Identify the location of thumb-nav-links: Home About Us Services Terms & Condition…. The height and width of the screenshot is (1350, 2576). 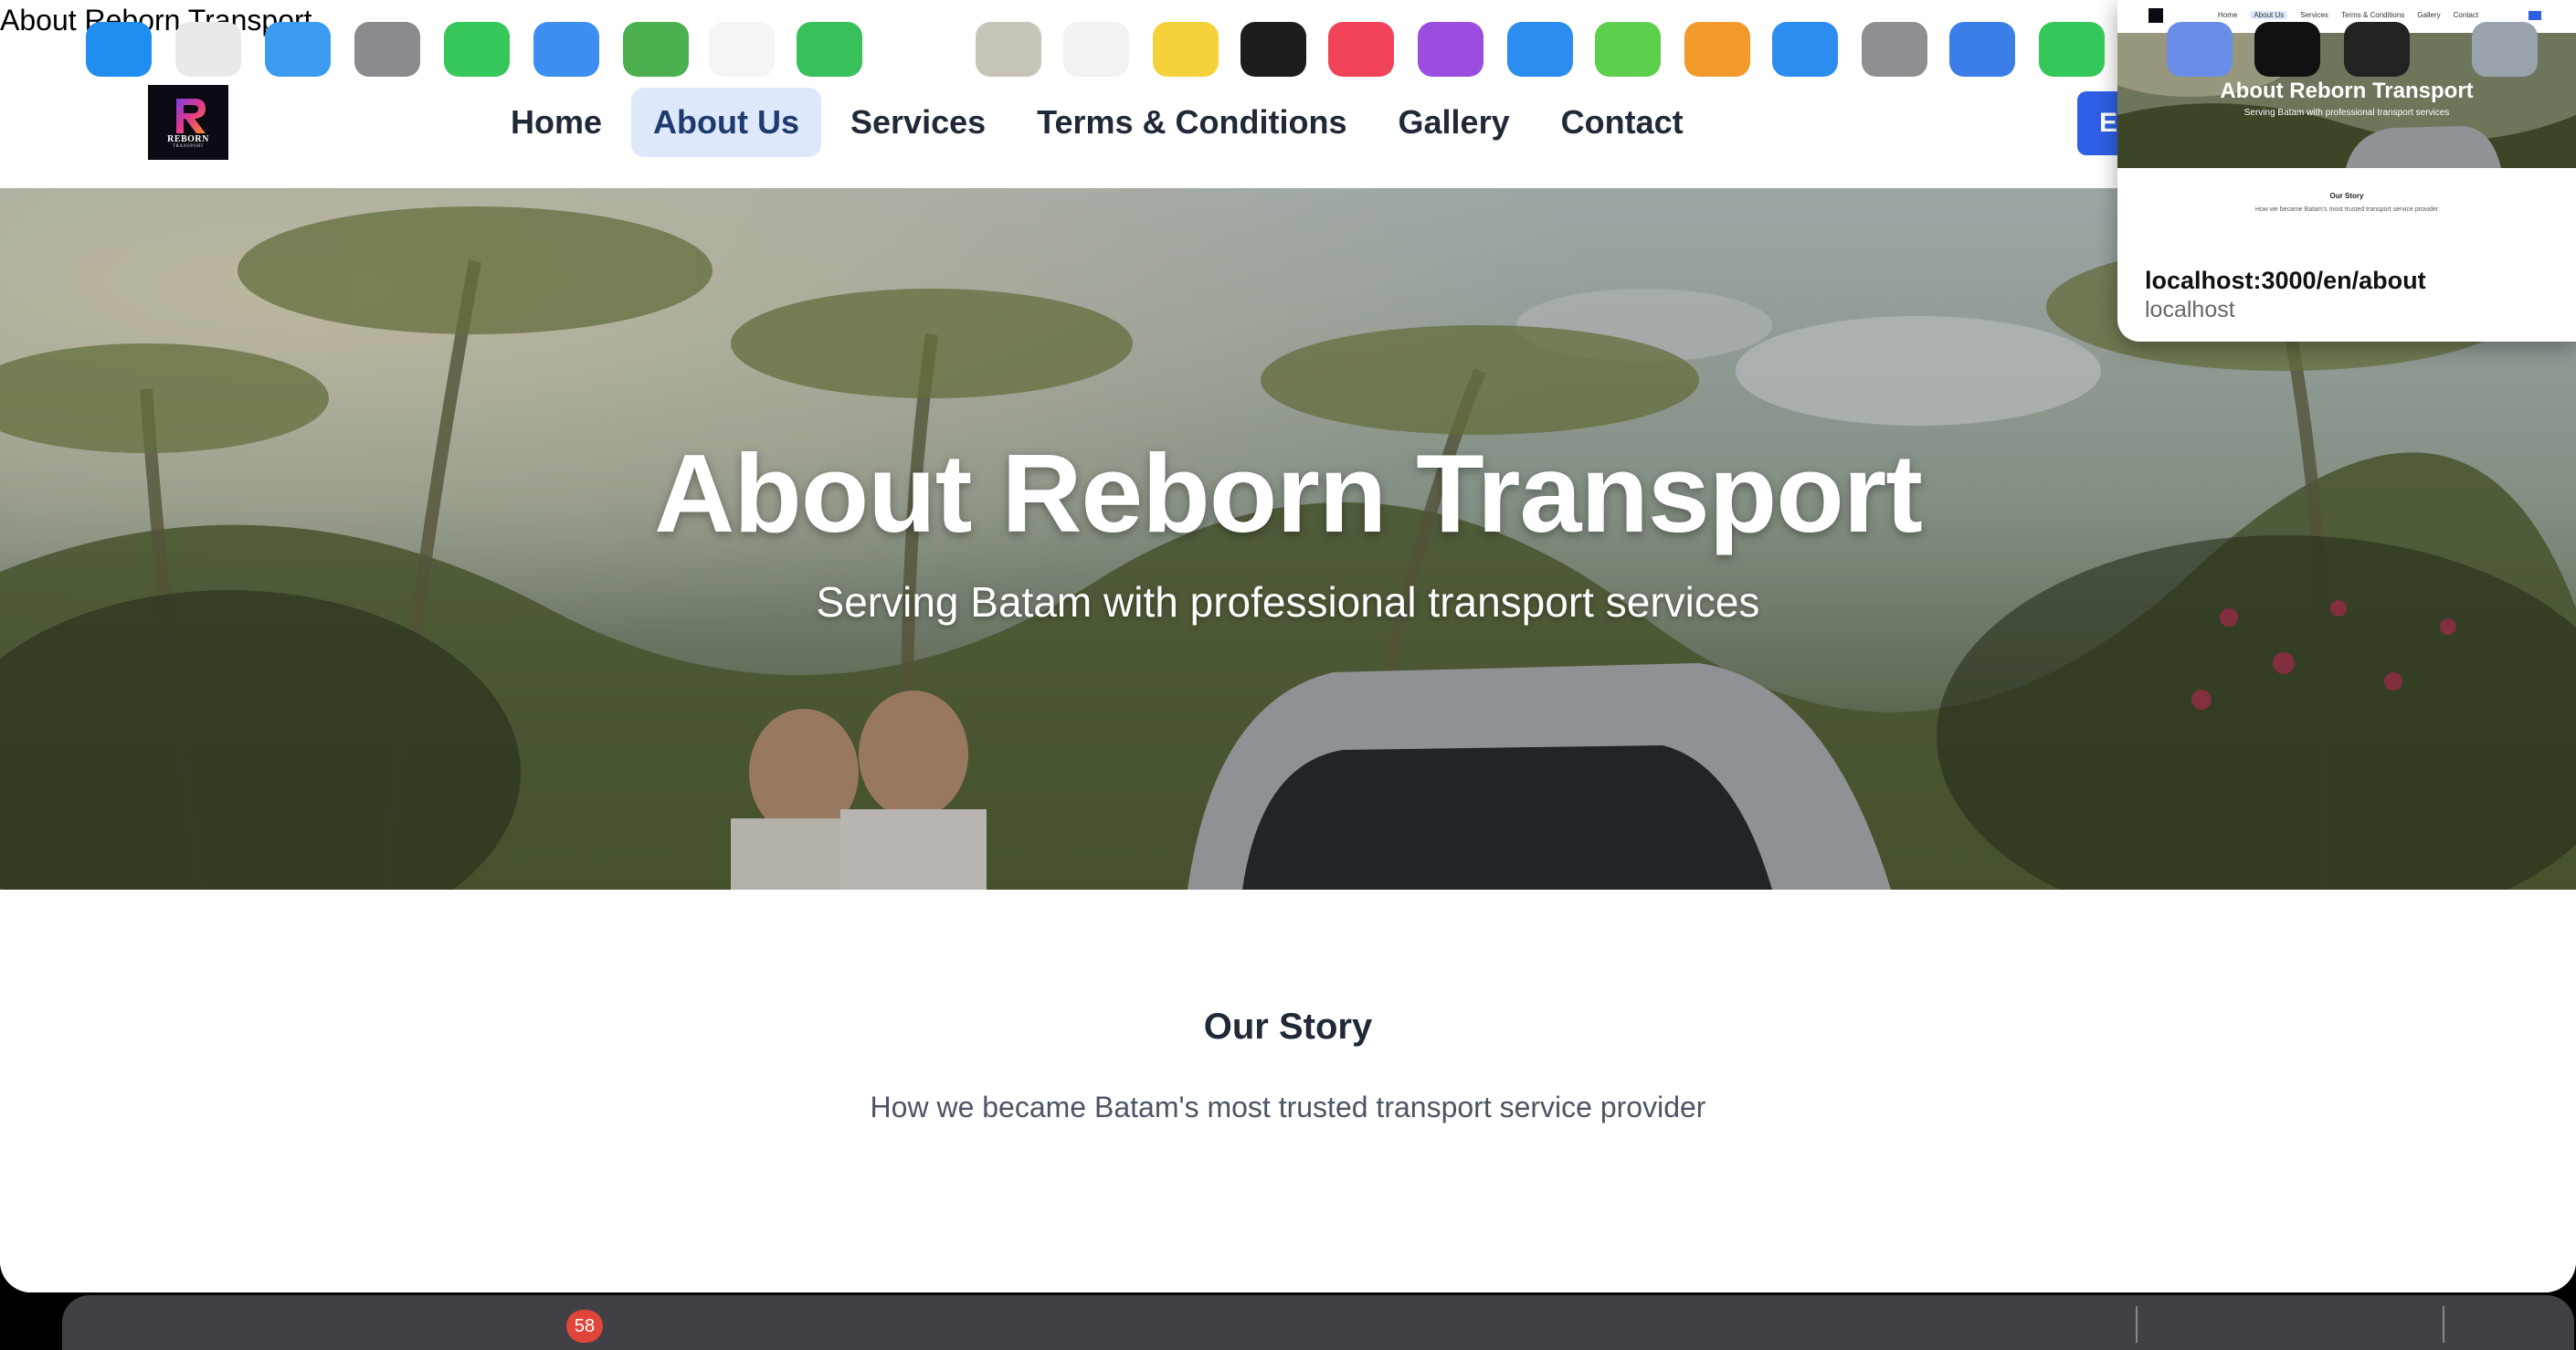
(2348, 15).